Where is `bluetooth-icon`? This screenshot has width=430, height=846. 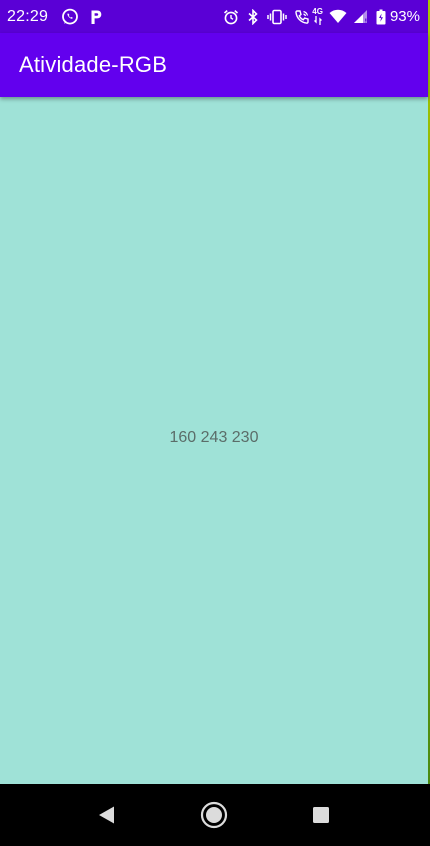 bluetooth-icon is located at coordinates (253, 16).